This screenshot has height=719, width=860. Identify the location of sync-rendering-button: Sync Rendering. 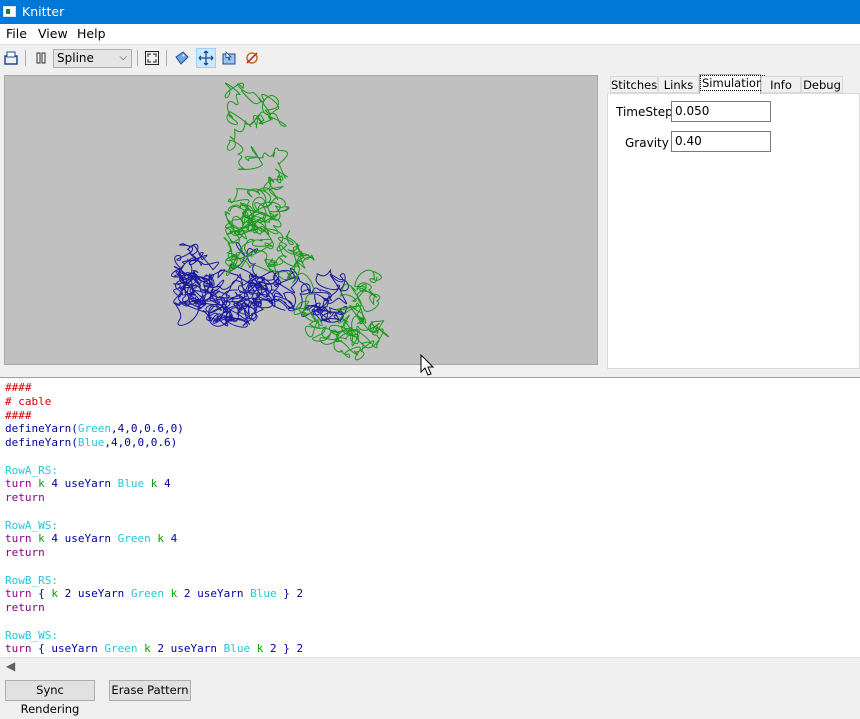
(50, 698).